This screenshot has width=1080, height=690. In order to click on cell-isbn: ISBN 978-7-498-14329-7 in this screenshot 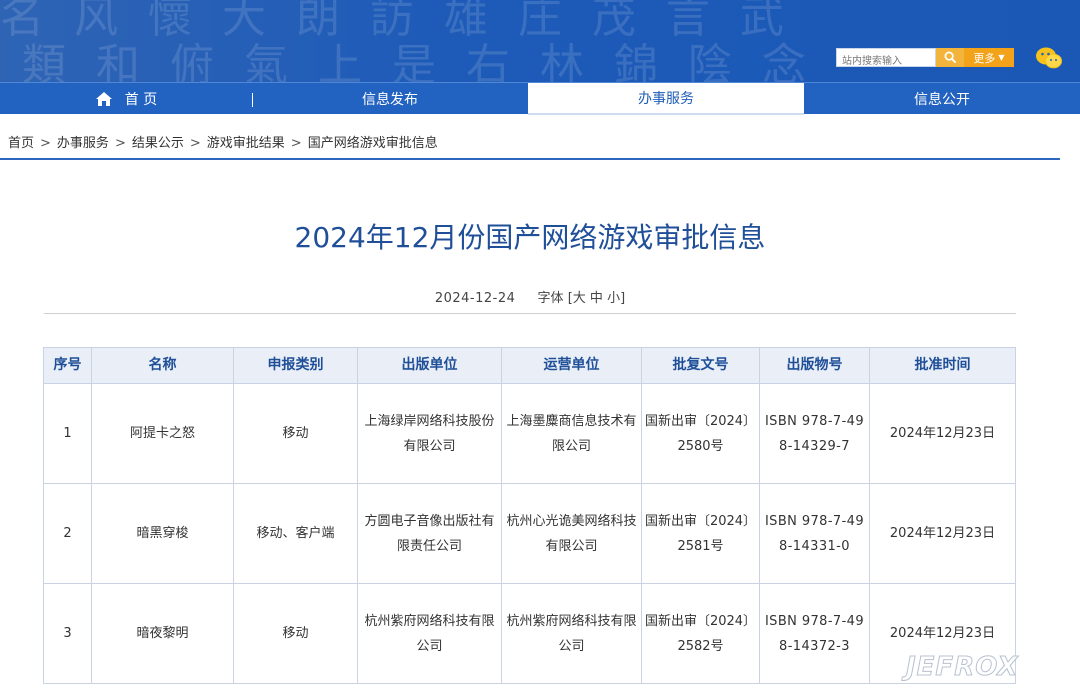, I will do `click(814, 433)`.